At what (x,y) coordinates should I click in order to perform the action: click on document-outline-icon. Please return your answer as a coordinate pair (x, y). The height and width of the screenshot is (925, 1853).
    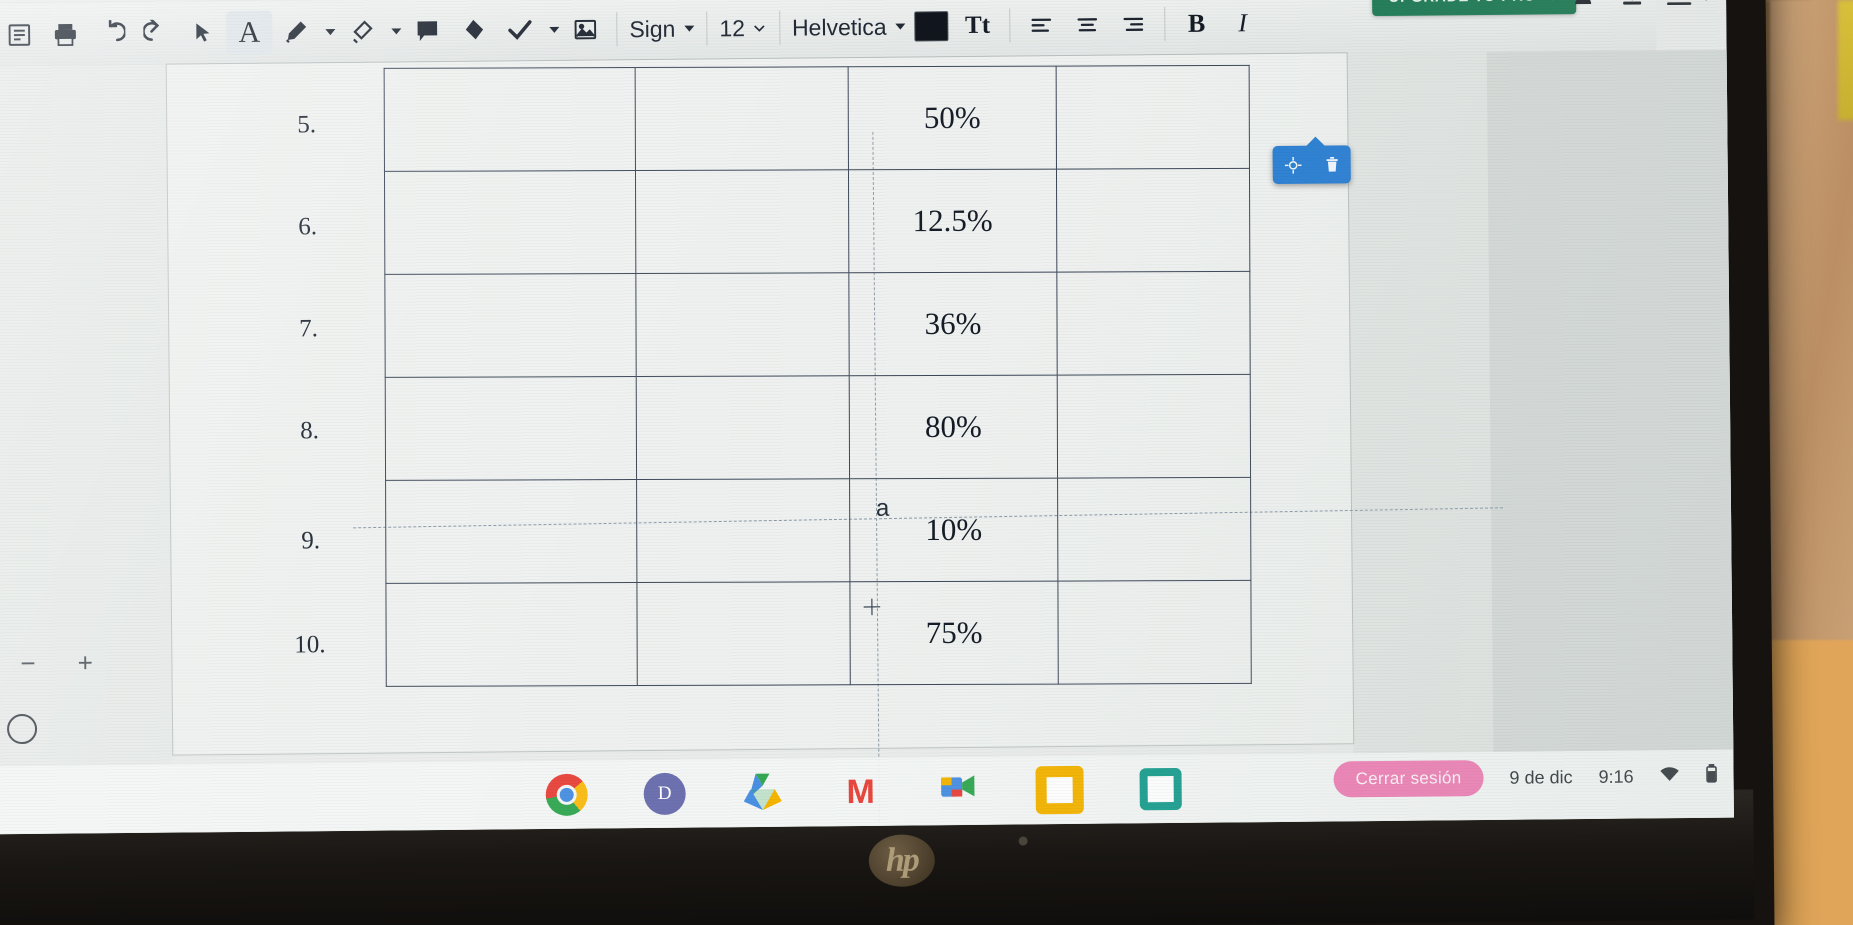
    Looking at the image, I should click on (21, 35).